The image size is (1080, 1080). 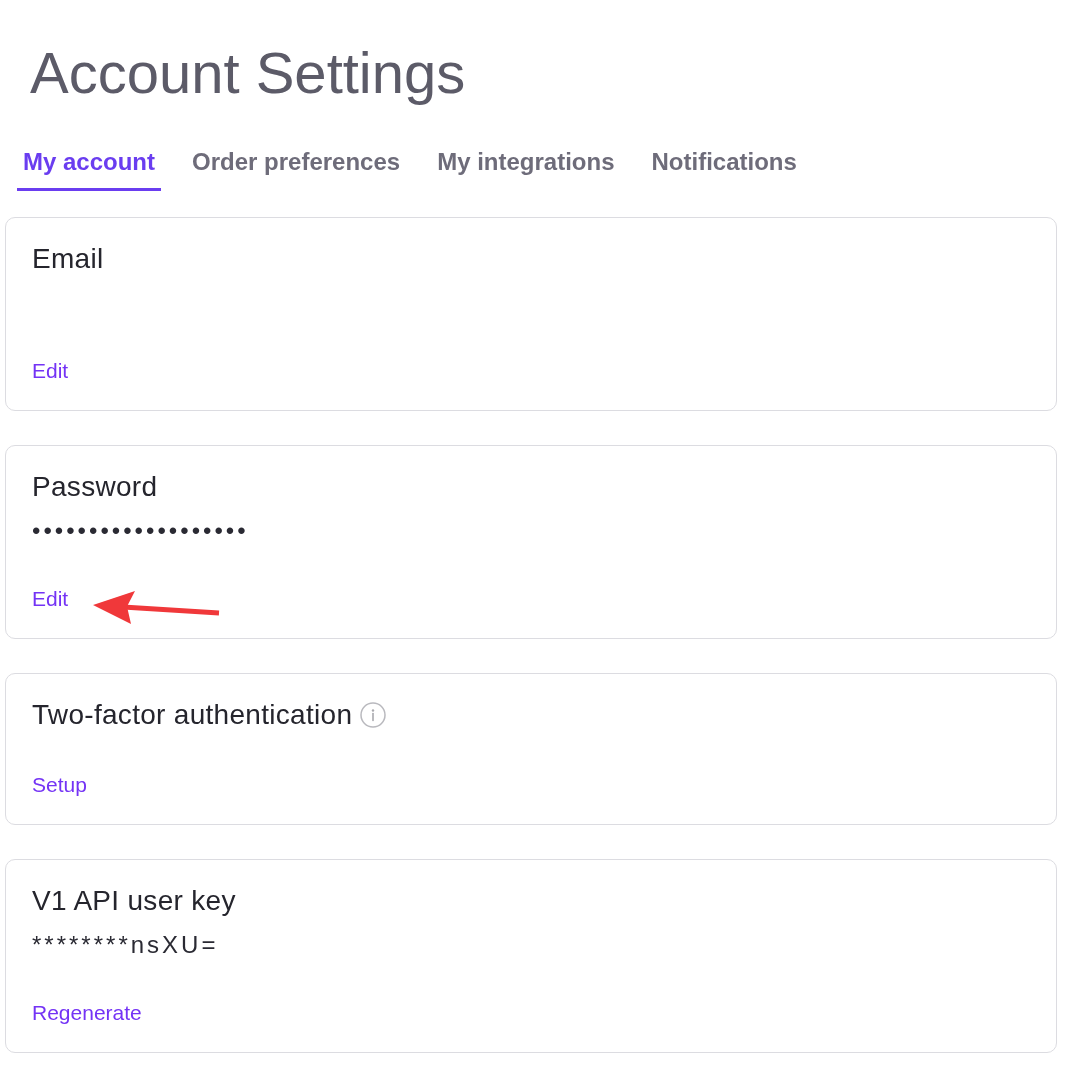 I want to click on tab: My account, so click(x=89, y=169).